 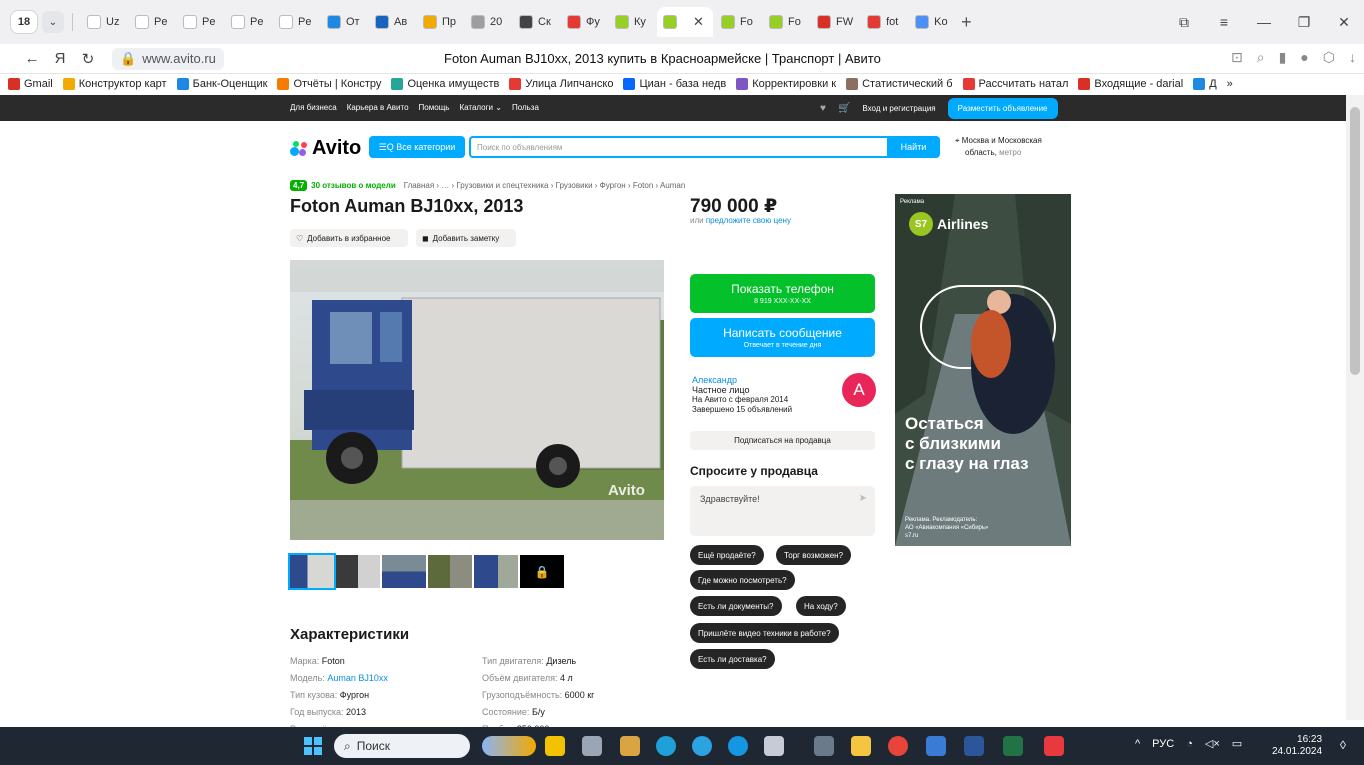 What do you see at coordinates (936, 746) in the screenshot?
I see `photos-icon` at bounding box center [936, 746].